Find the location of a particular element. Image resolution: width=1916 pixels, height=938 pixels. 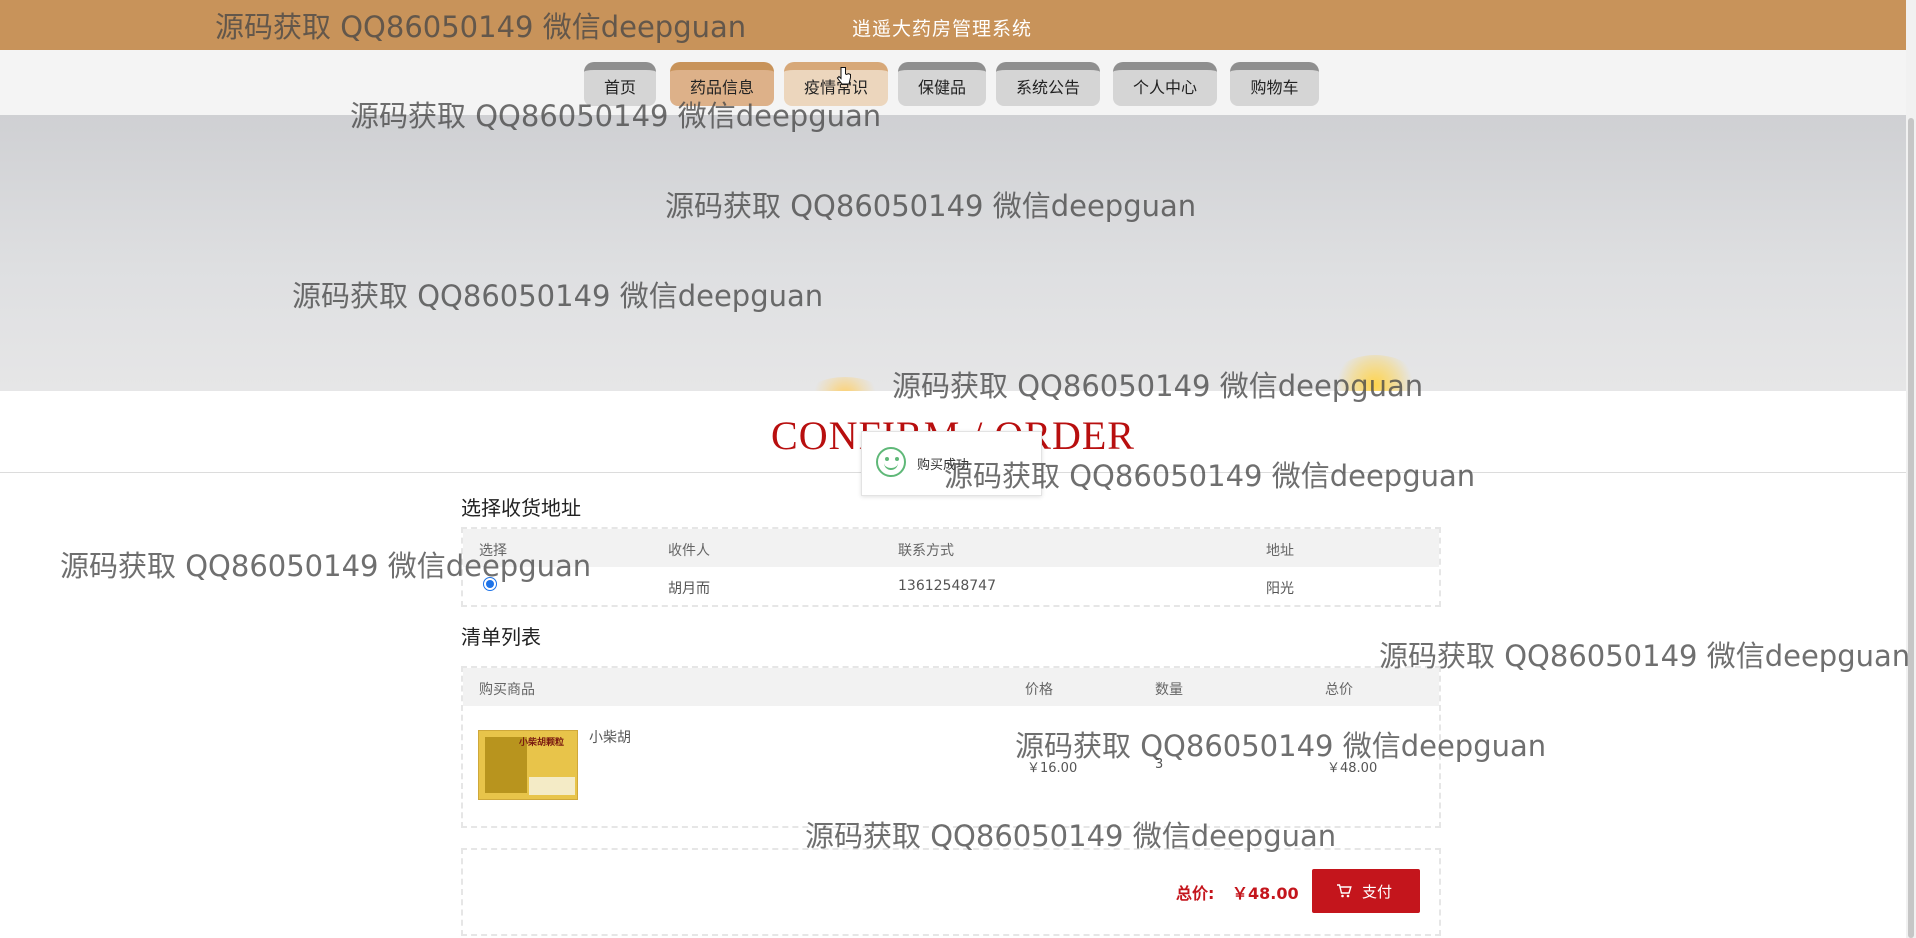

page-scrollbar is located at coordinates (1911, 469).